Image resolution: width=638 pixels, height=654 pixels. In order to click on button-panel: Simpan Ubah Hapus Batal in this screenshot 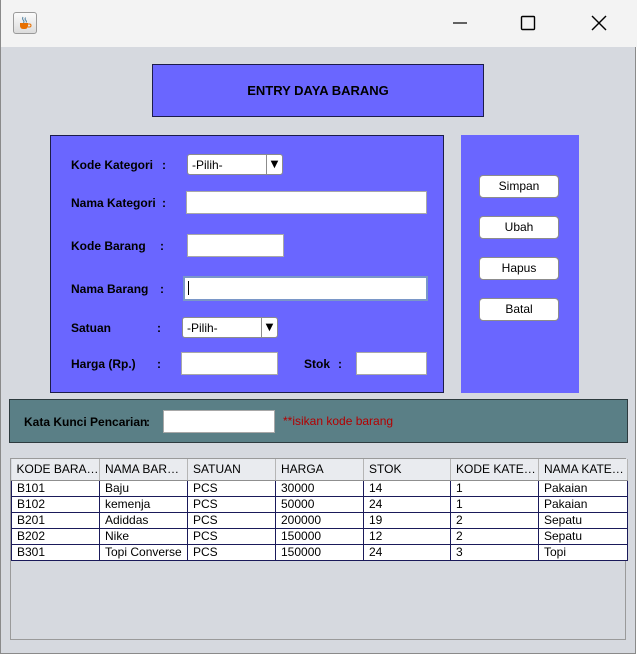, I will do `click(520, 264)`.